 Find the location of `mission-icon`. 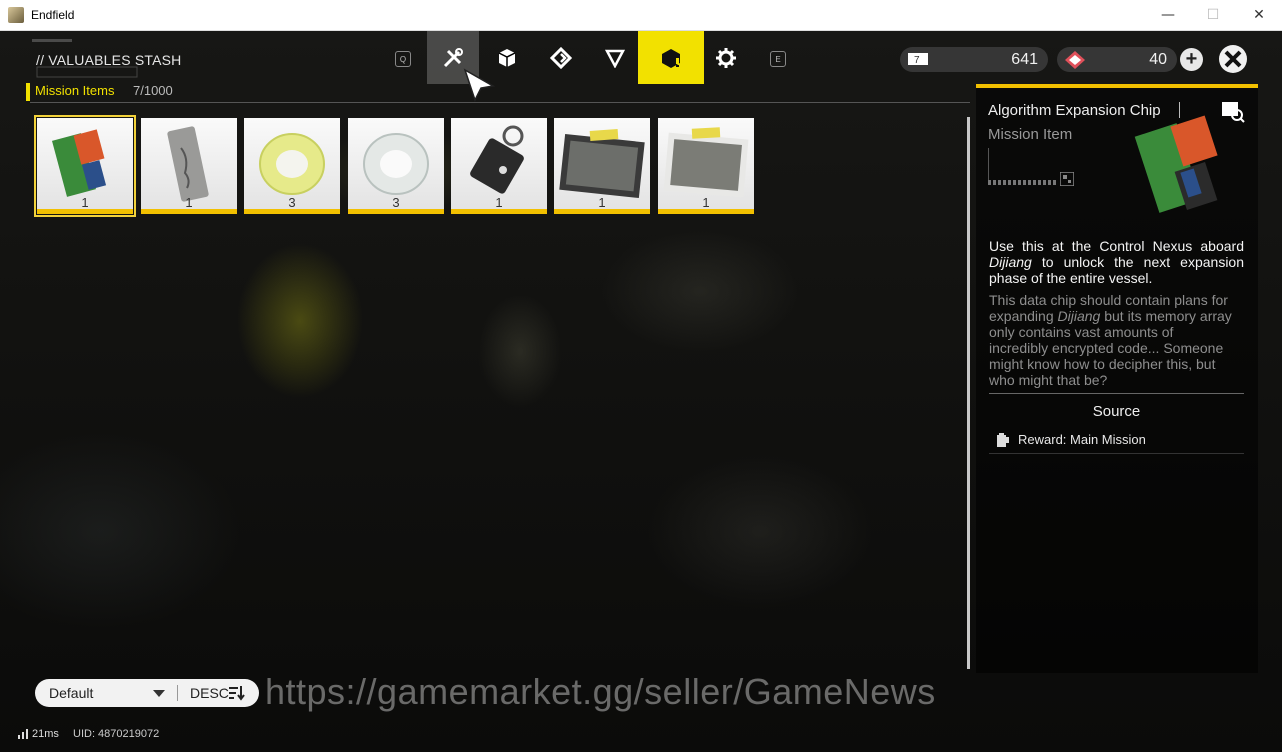

mission-icon is located at coordinates (1003, 440).